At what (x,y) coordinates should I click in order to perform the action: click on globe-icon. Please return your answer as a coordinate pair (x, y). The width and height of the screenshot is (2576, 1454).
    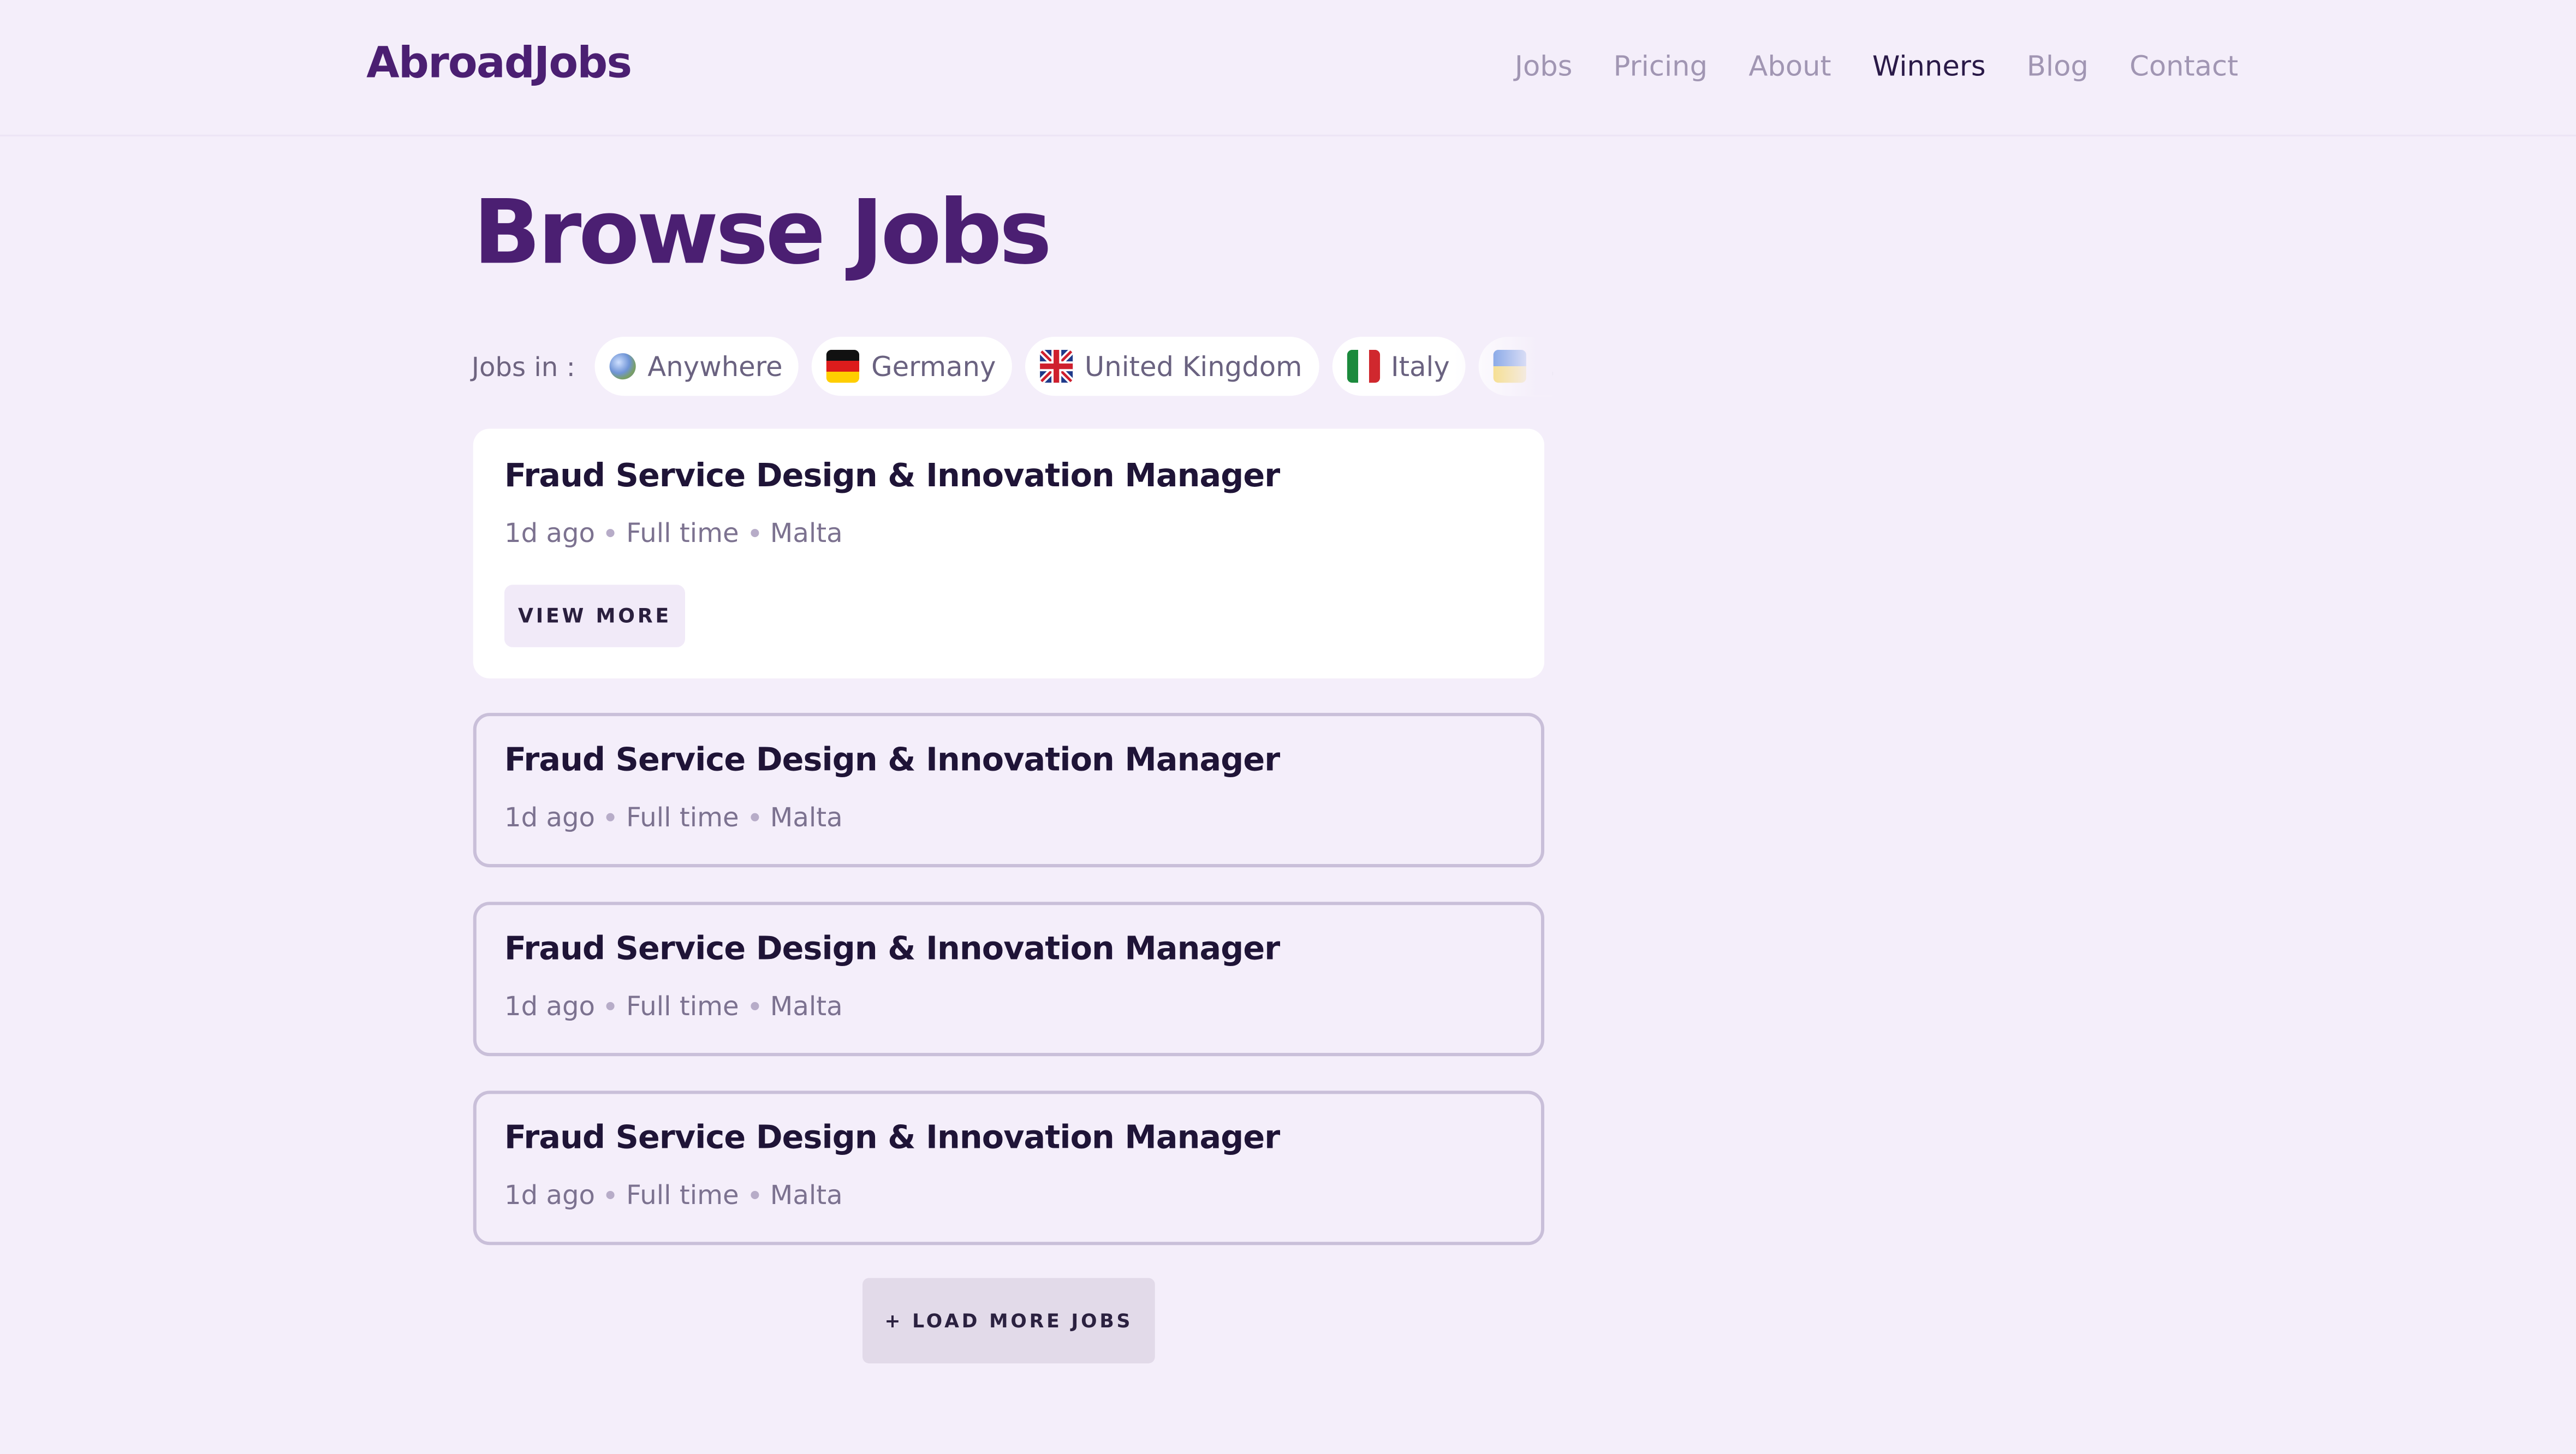
    Looking at the image, I should click on (623, 367).